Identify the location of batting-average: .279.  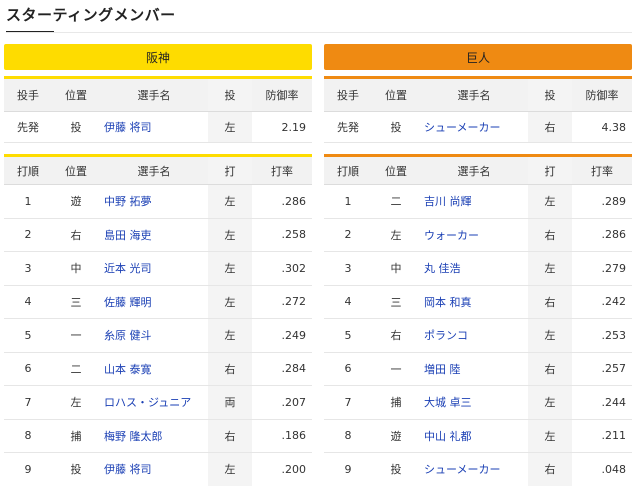
(602, 268).